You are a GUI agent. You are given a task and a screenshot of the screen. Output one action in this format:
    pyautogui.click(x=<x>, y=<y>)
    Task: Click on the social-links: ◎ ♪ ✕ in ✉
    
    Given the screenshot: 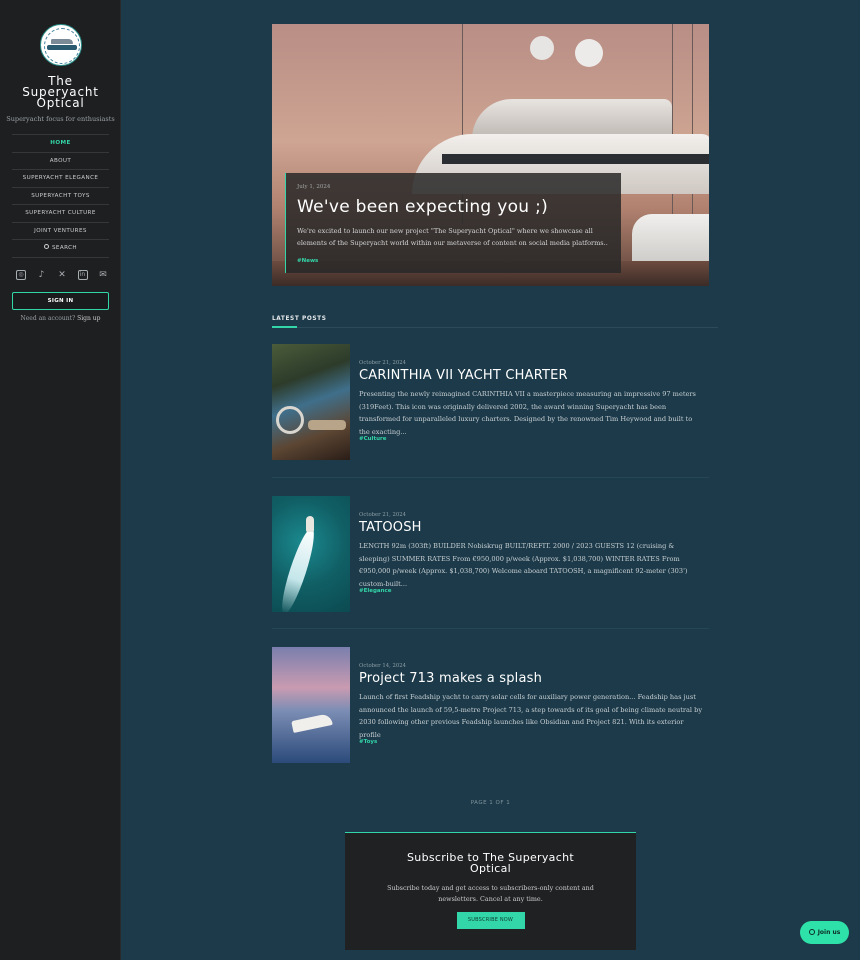 What is the action you would take?
    pyautogui.click(x=62, y=275)
    